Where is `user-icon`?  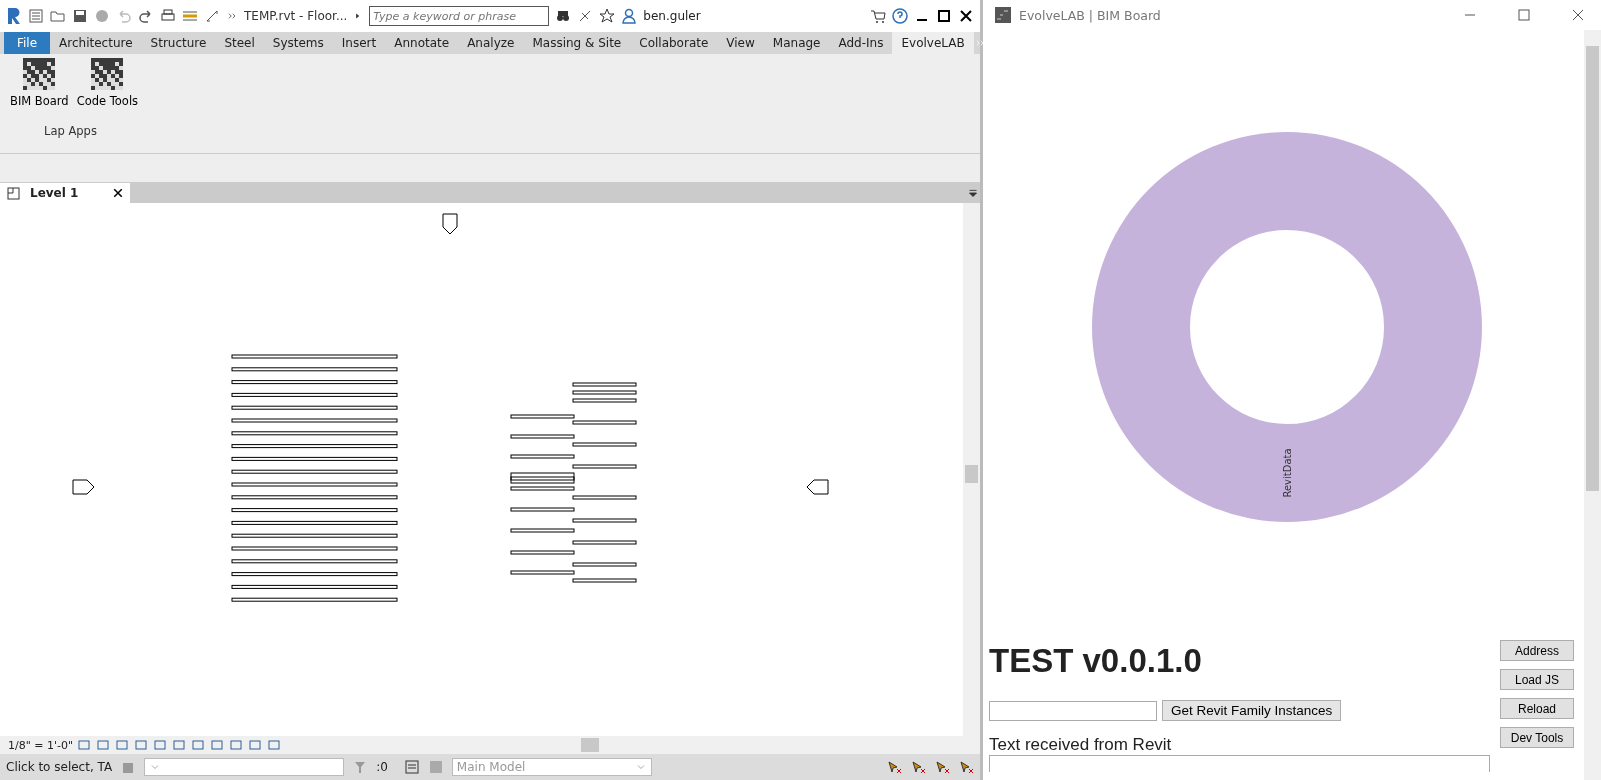
user-icon is located at coordinates (629, 16).